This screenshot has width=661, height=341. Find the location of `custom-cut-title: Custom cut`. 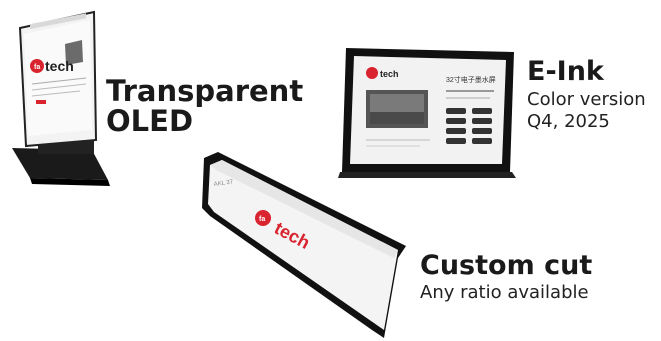

custom-cut-title: Custom cut is located at coordinates (506, 265).